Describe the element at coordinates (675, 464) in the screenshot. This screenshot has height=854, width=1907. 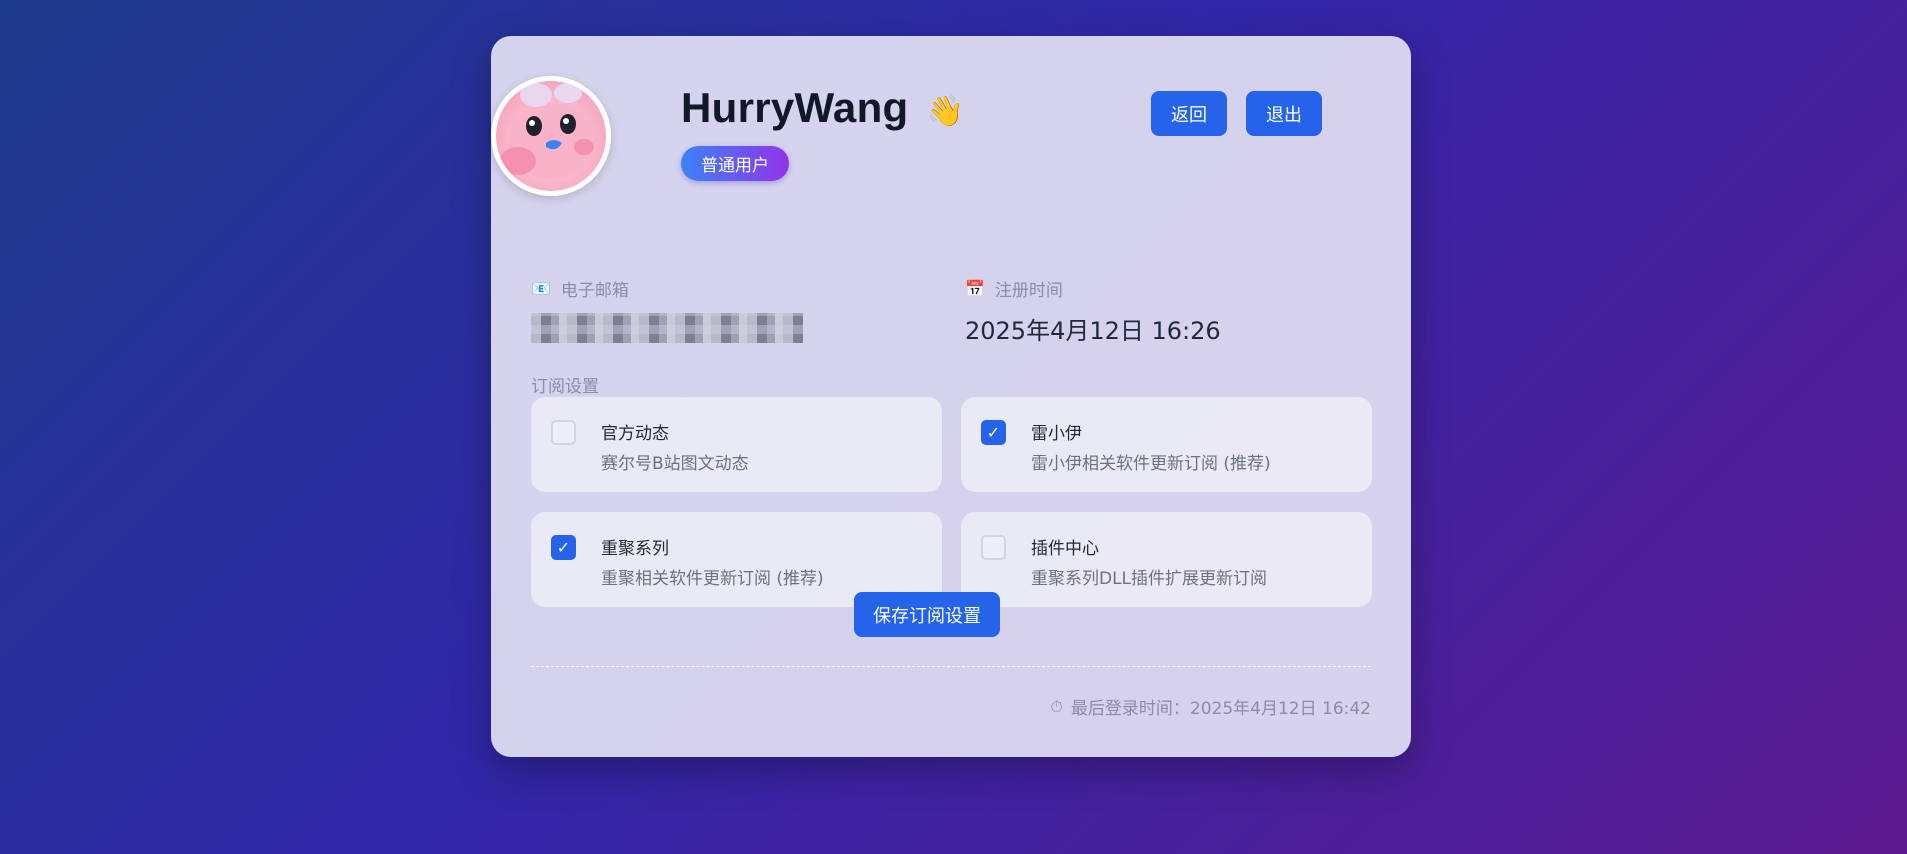
I see `subscription-desc: 赛尔号B站图文动态` at that location.